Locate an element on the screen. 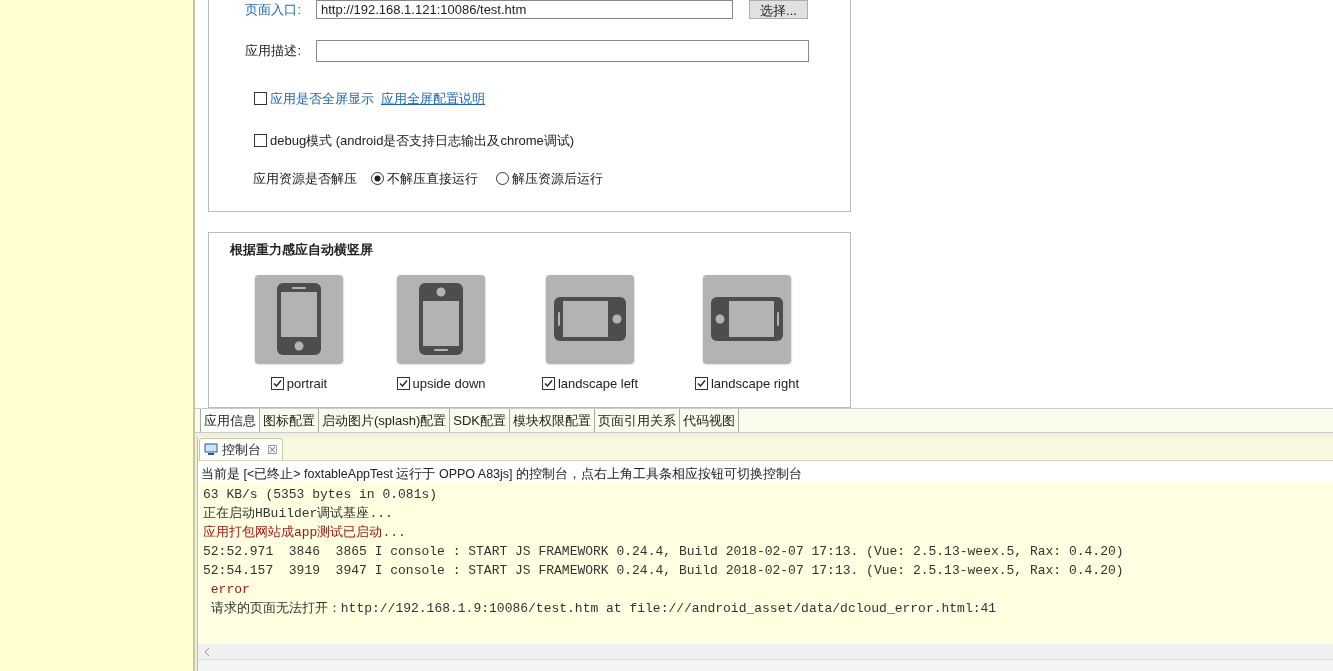 This screenshot has width=1333, height=671. editor-tab: 页面引用关系 is located at coordinates (637, 420).